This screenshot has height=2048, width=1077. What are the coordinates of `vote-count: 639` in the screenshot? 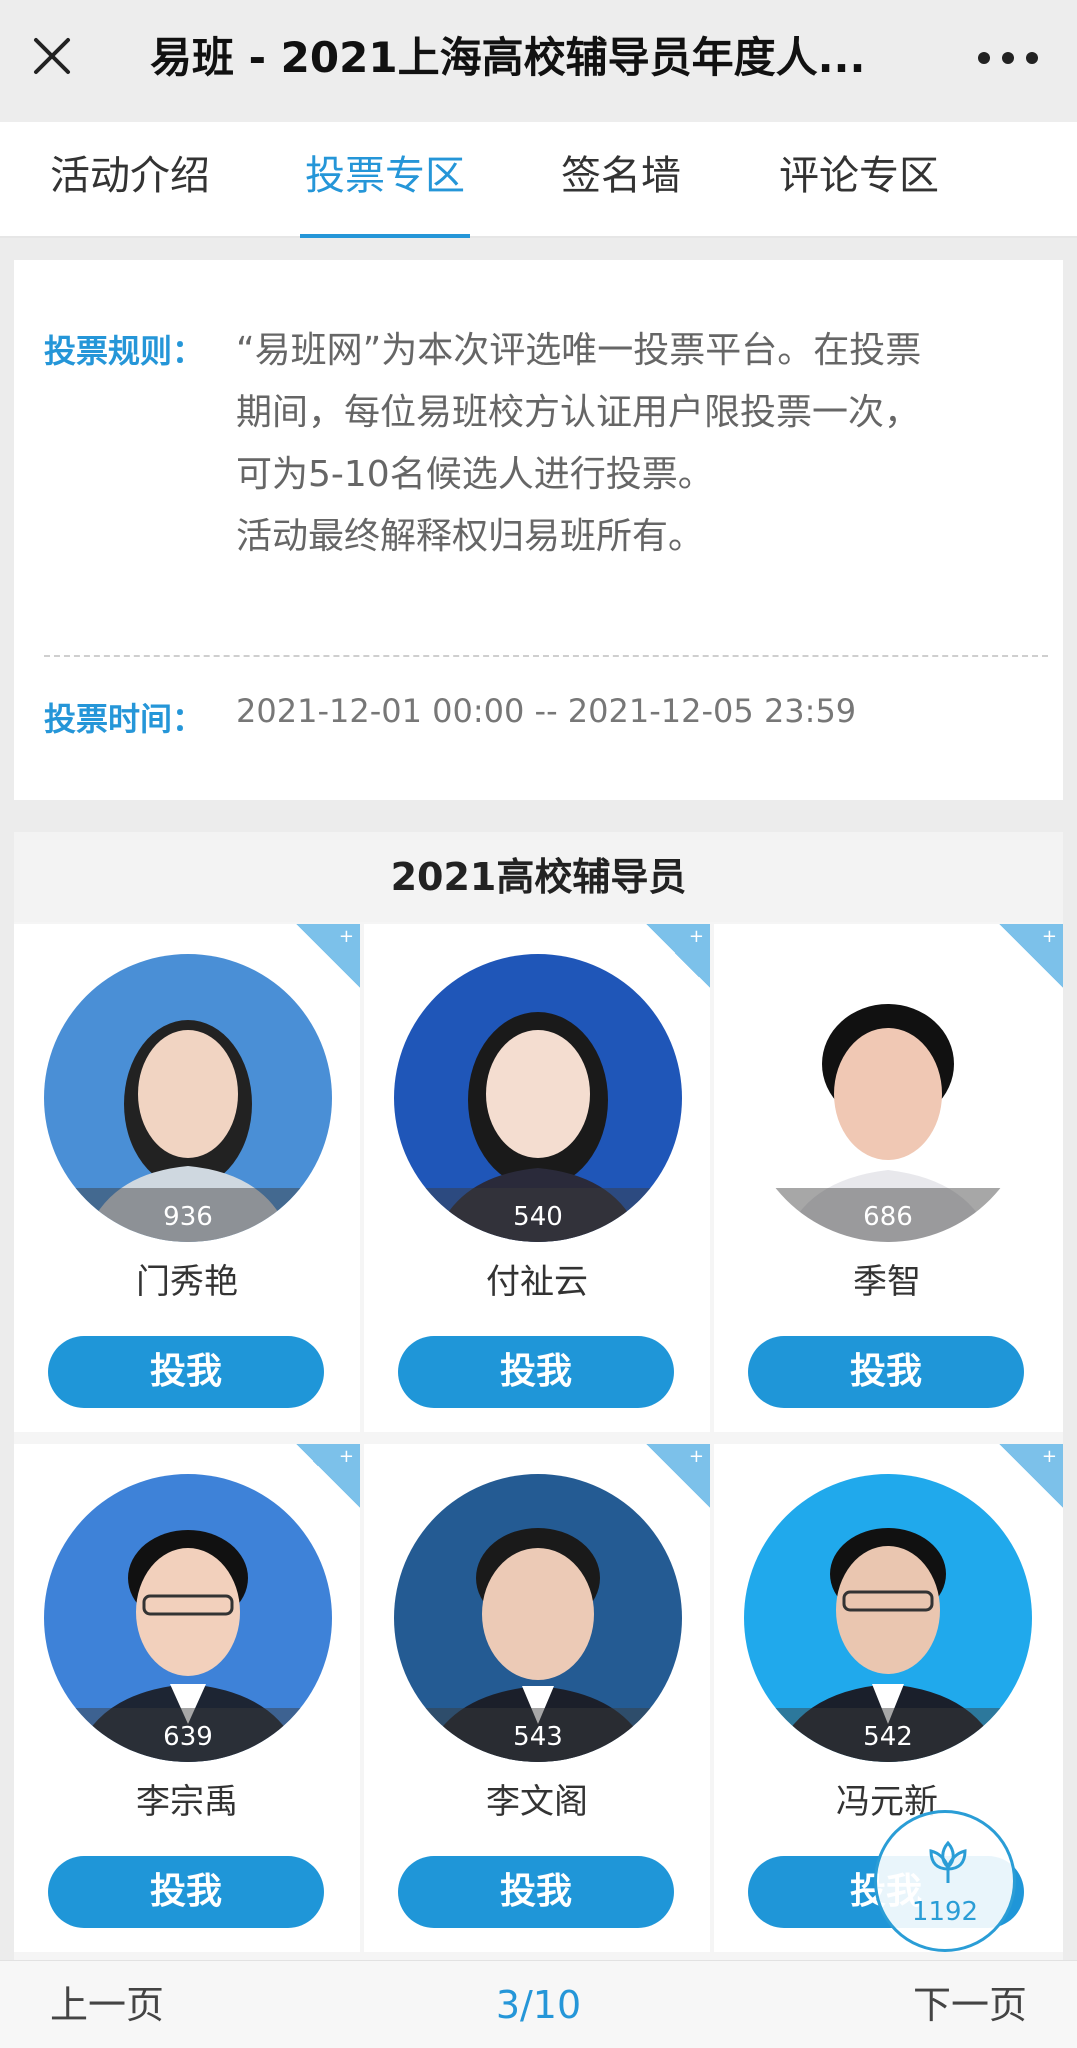 It's located at (188, 1727).